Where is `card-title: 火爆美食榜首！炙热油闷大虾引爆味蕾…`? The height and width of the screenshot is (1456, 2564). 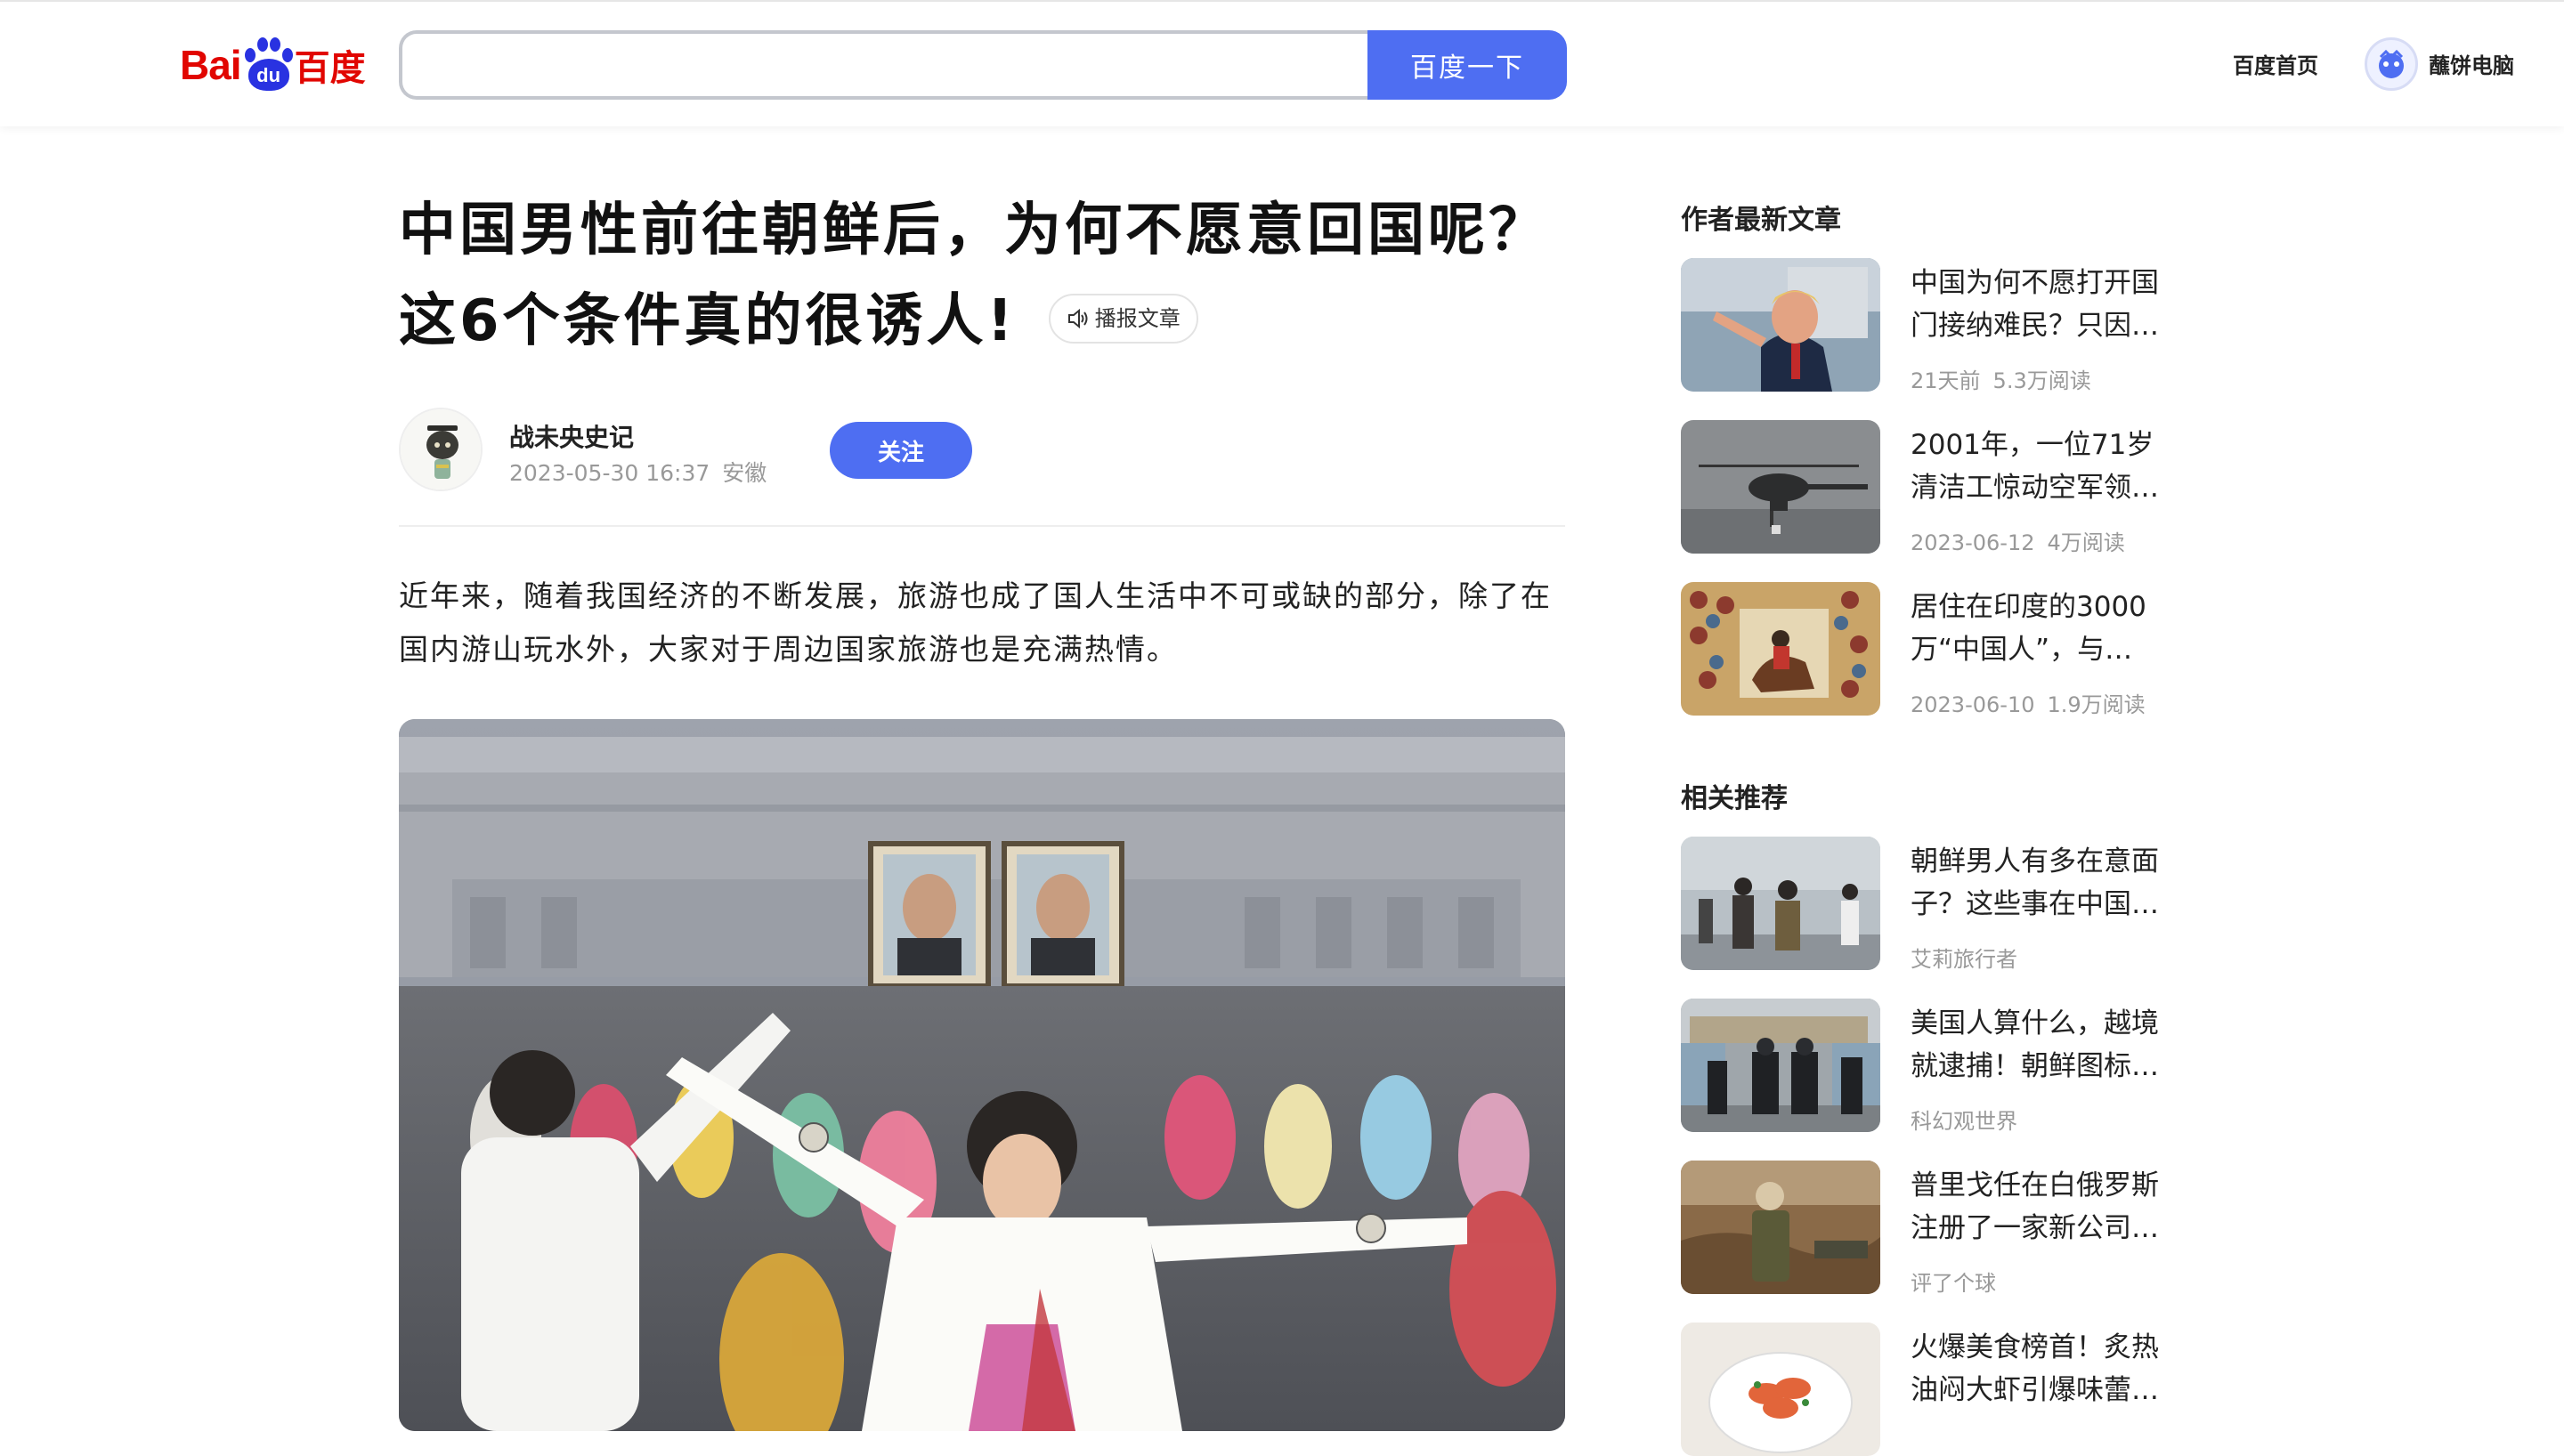 card-title: 火爆美食榜首！炙热油闷大虾引爆味蕾… is located at coordinates (2035, 1368).